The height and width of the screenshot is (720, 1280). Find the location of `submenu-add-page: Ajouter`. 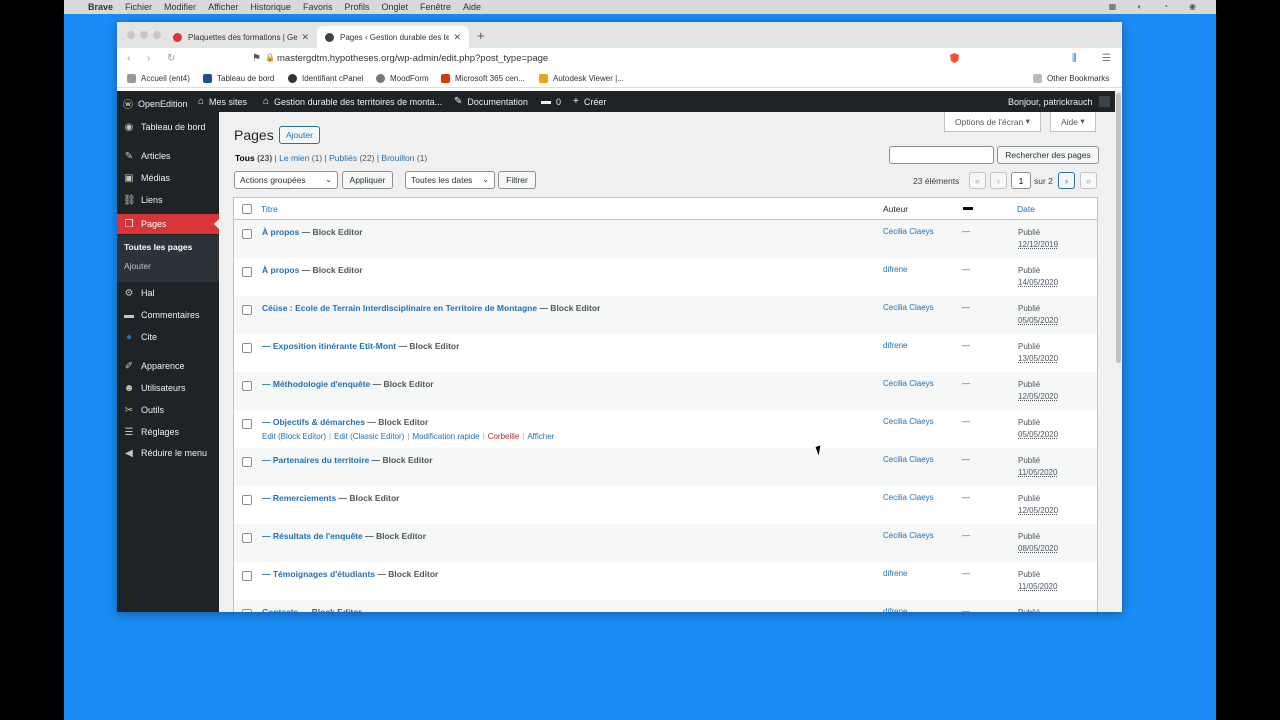

submenu-add-page: Ajouter is located at coordinates (137, 266).